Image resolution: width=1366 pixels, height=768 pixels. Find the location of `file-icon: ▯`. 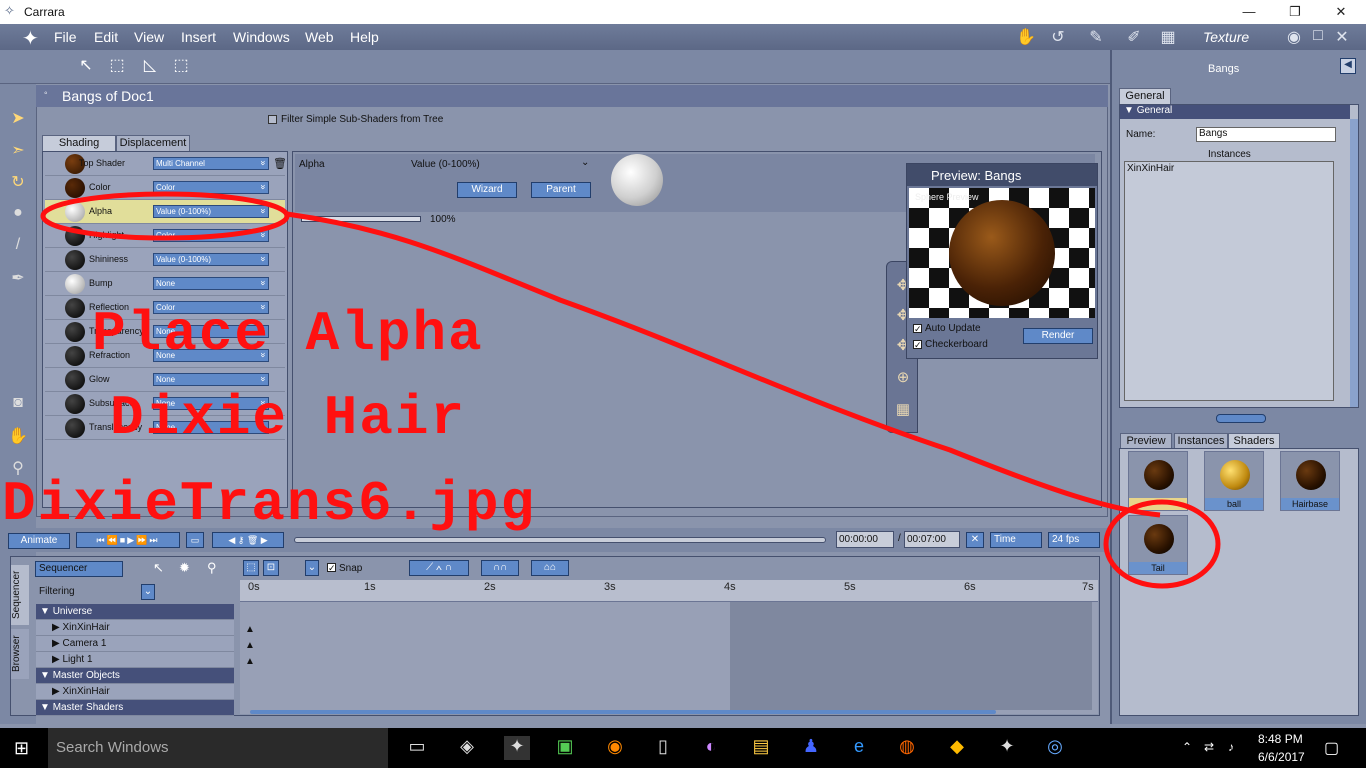

file-icon: ▯ is located at coordinates (663, 748).